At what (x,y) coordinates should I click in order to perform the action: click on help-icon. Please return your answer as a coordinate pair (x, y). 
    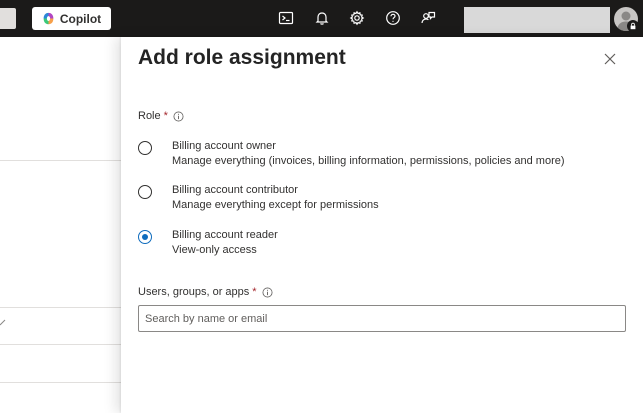
    Looking at the image, I should click on (393, 18).